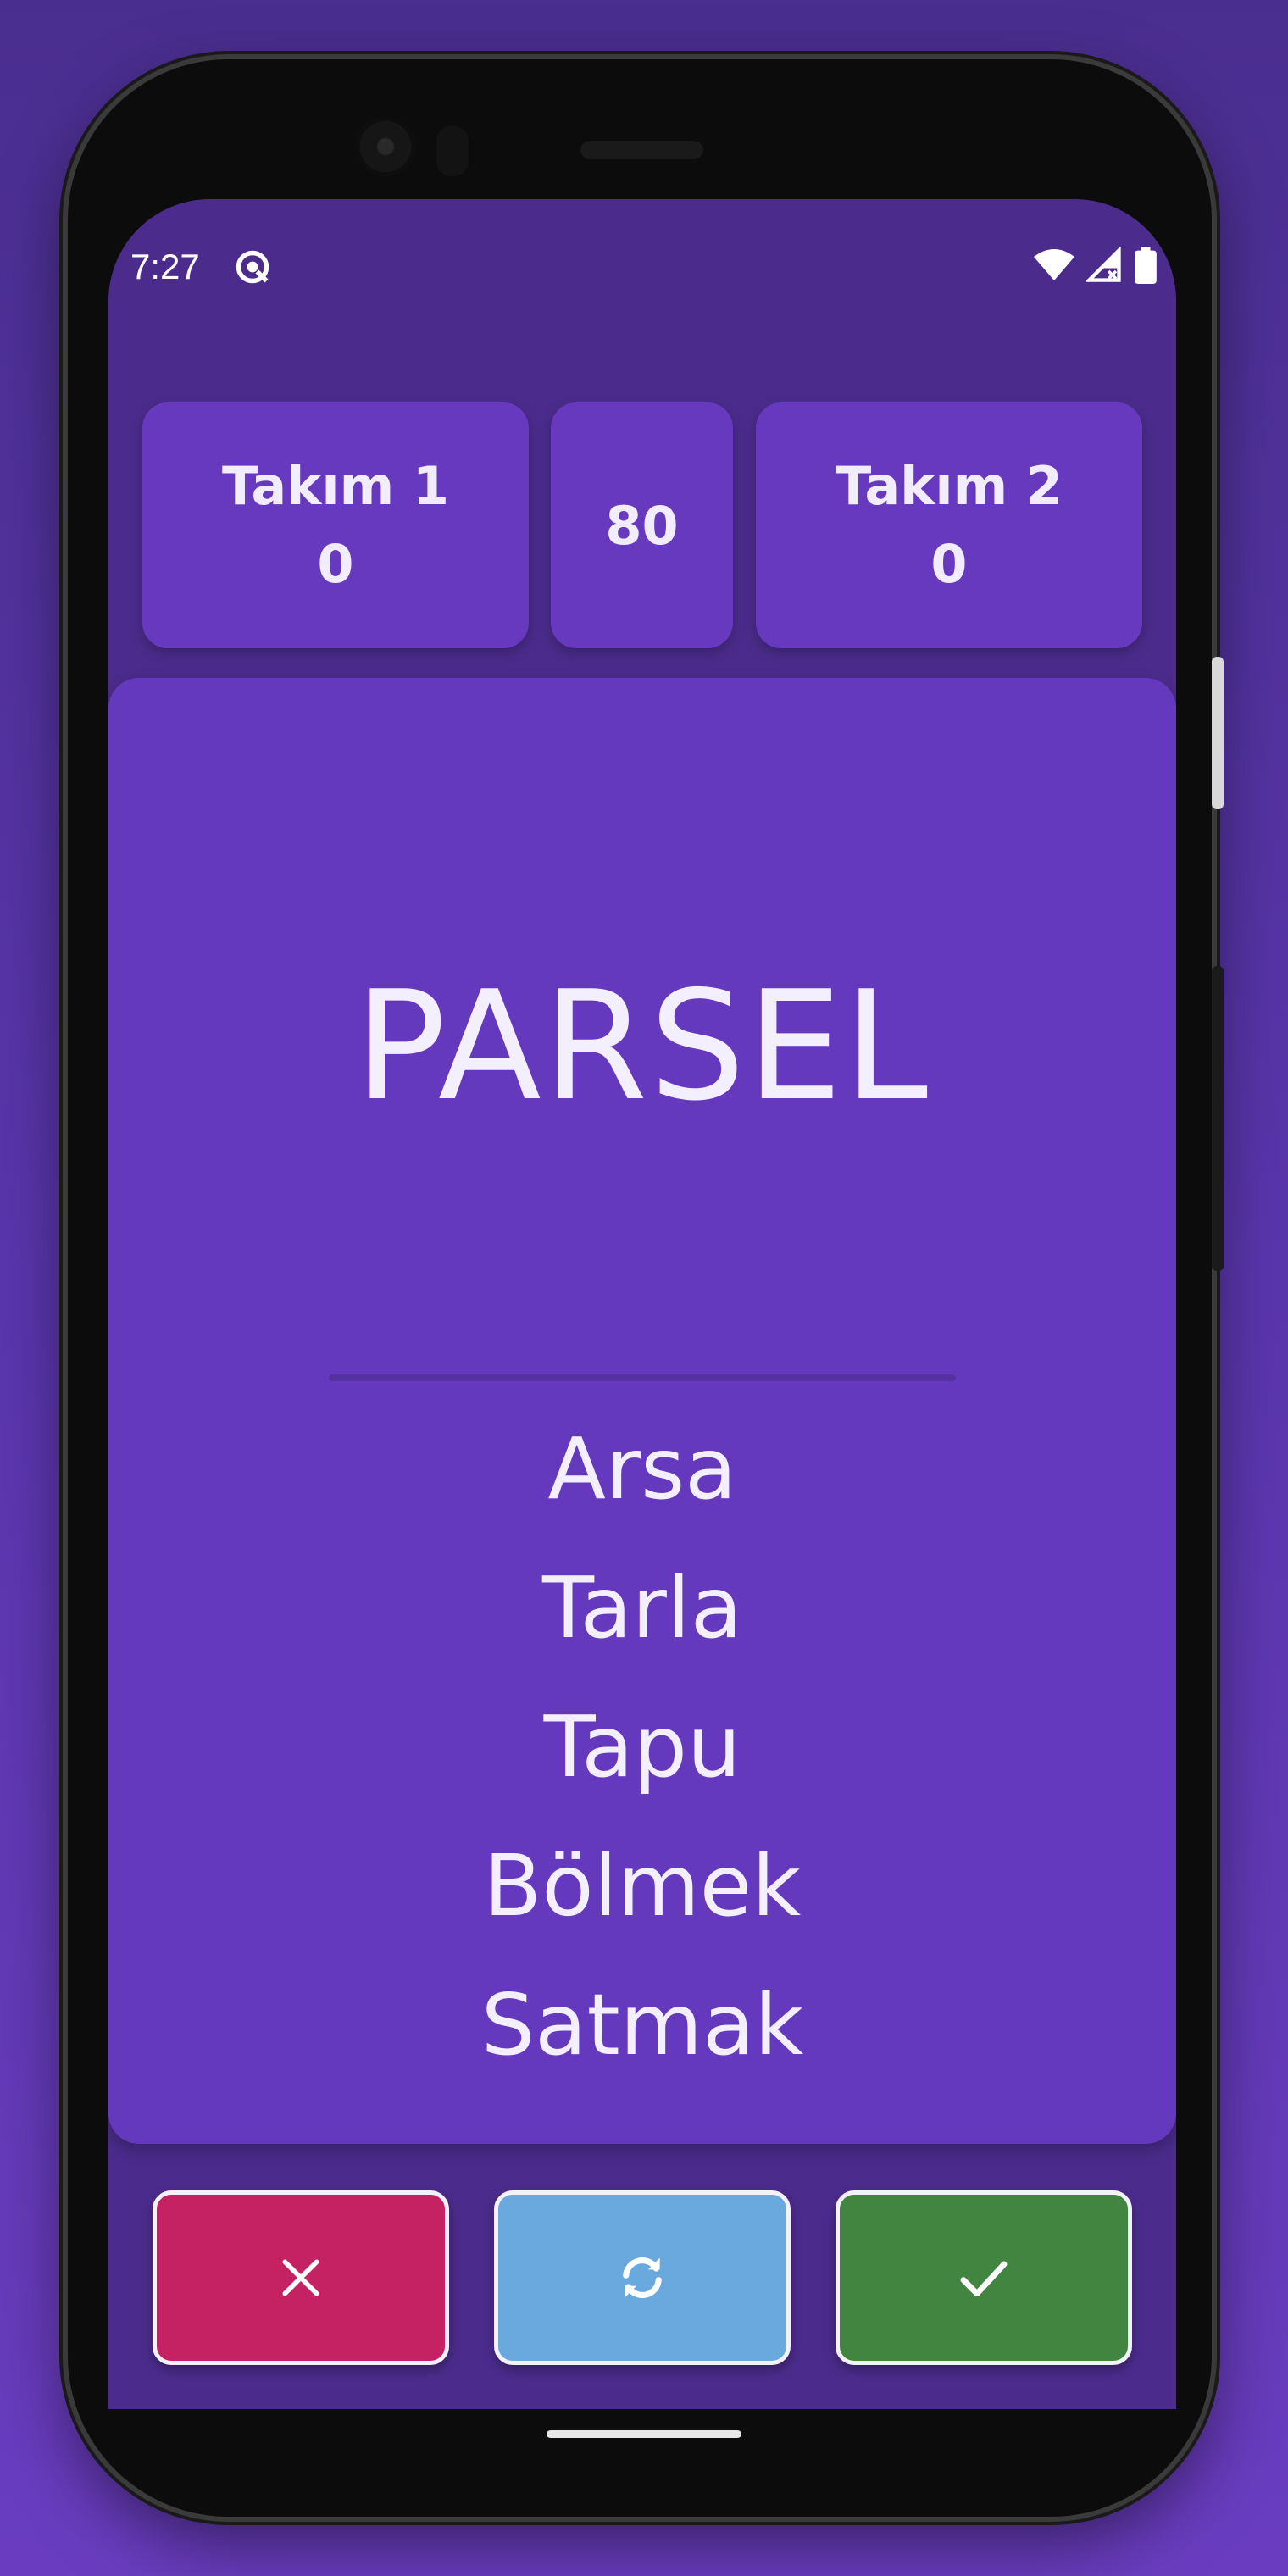 The height and width of the screenshot is (2576, 1288). I want to click on team2-name: Takım 2, so click(949, 486).